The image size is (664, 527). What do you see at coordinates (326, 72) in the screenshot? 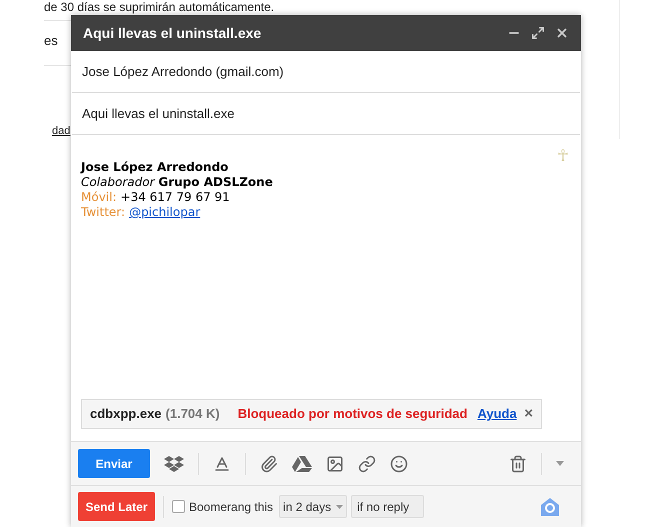
I see `recipient-field: Jose López Arredondo (gmail.com)` at bounding box center [326, 72].